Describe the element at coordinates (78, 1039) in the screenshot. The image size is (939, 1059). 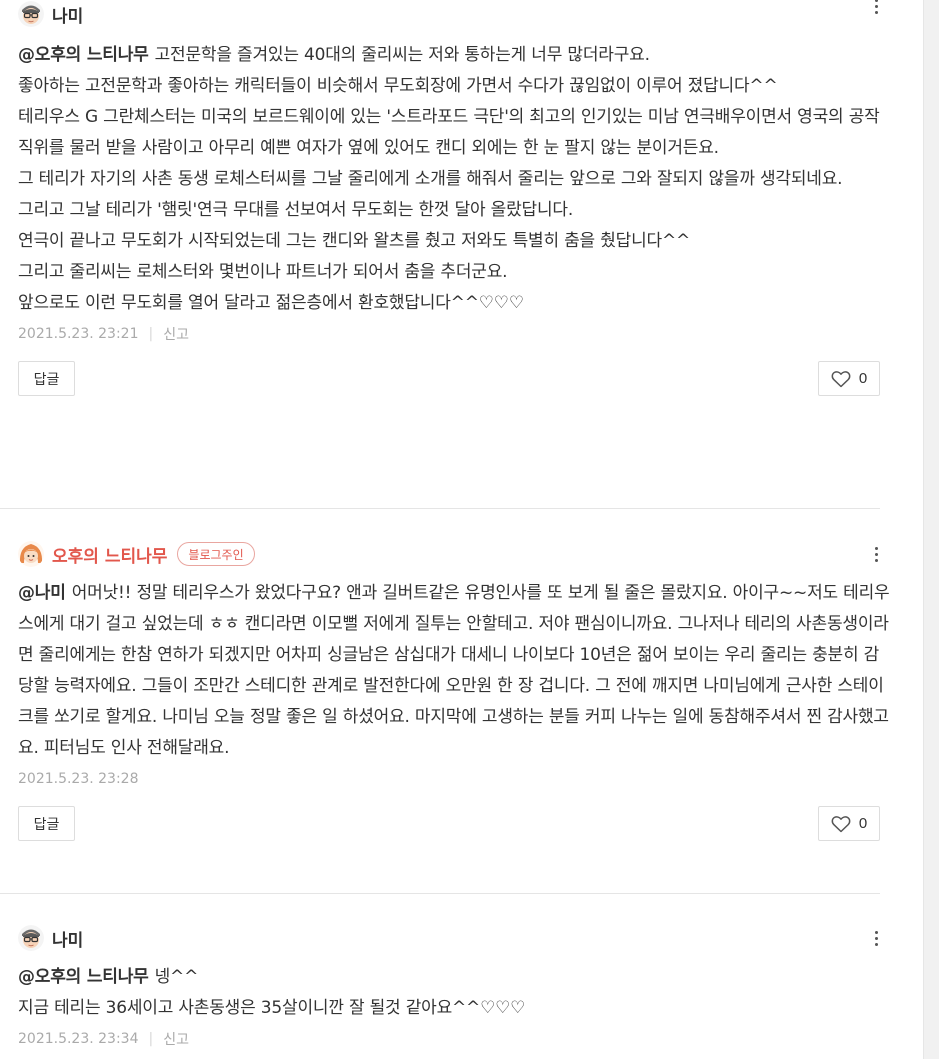
I see `comment-timestamp: 2021.5.23. 23:34` at that location.